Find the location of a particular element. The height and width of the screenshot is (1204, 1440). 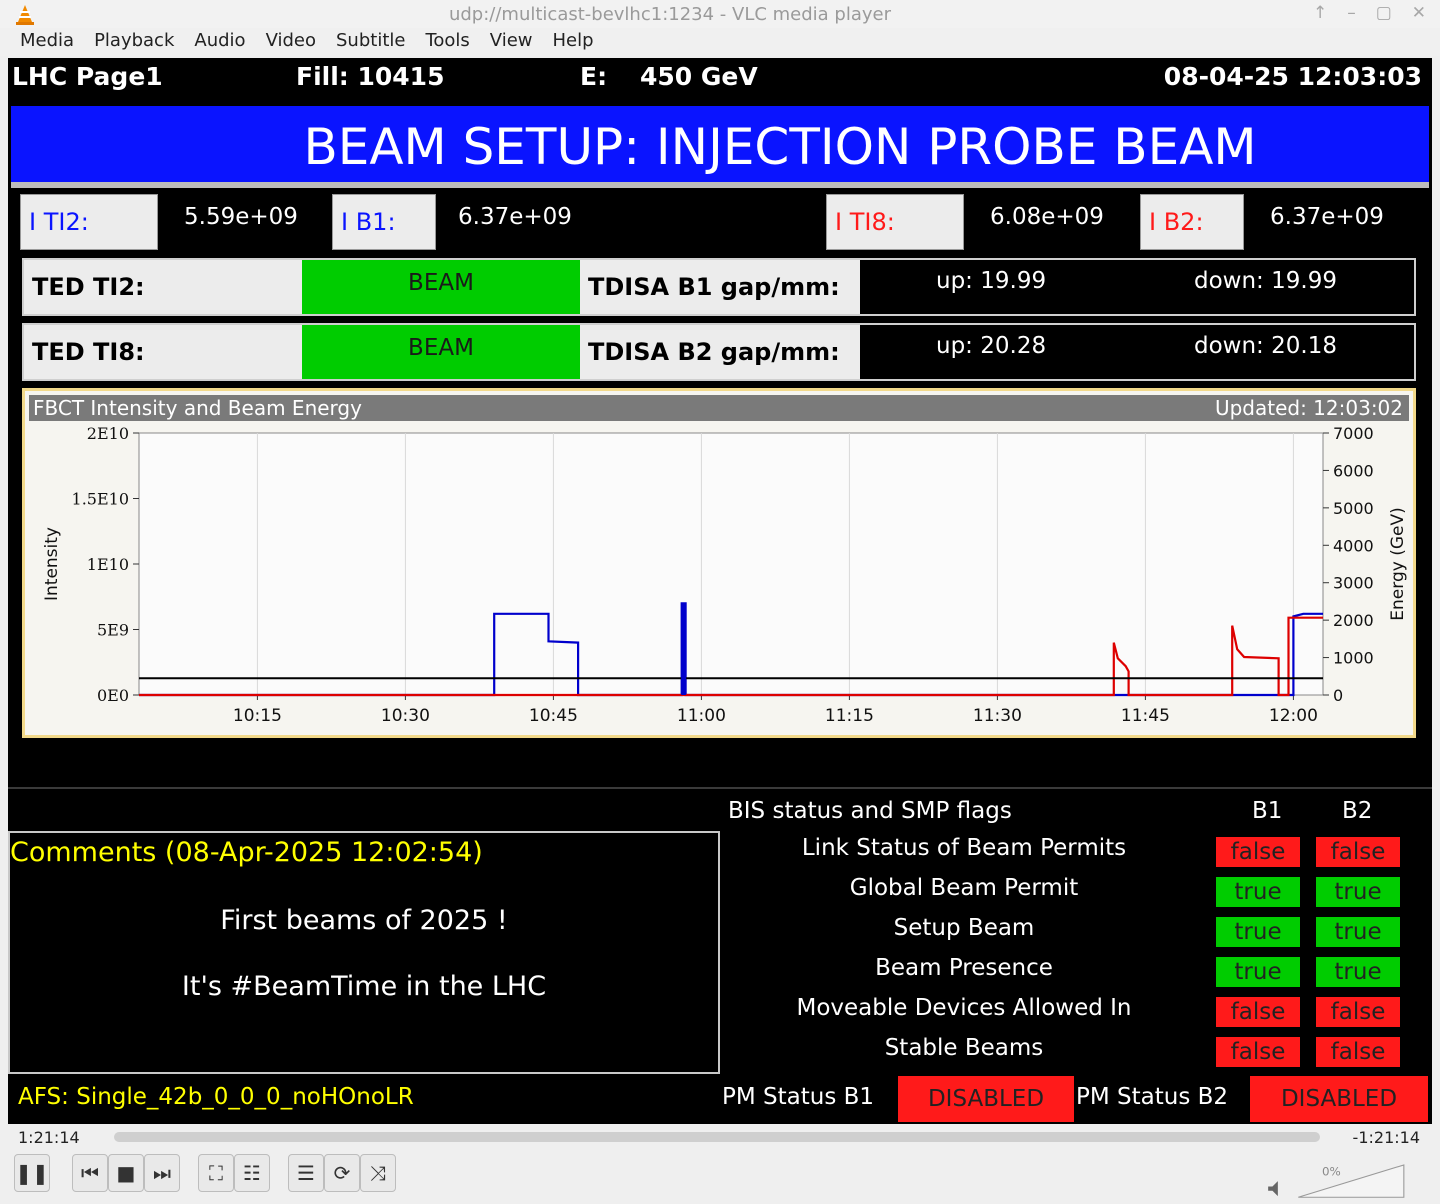

ted-ti2-status: BEAM is located at coordinates (441, 287).